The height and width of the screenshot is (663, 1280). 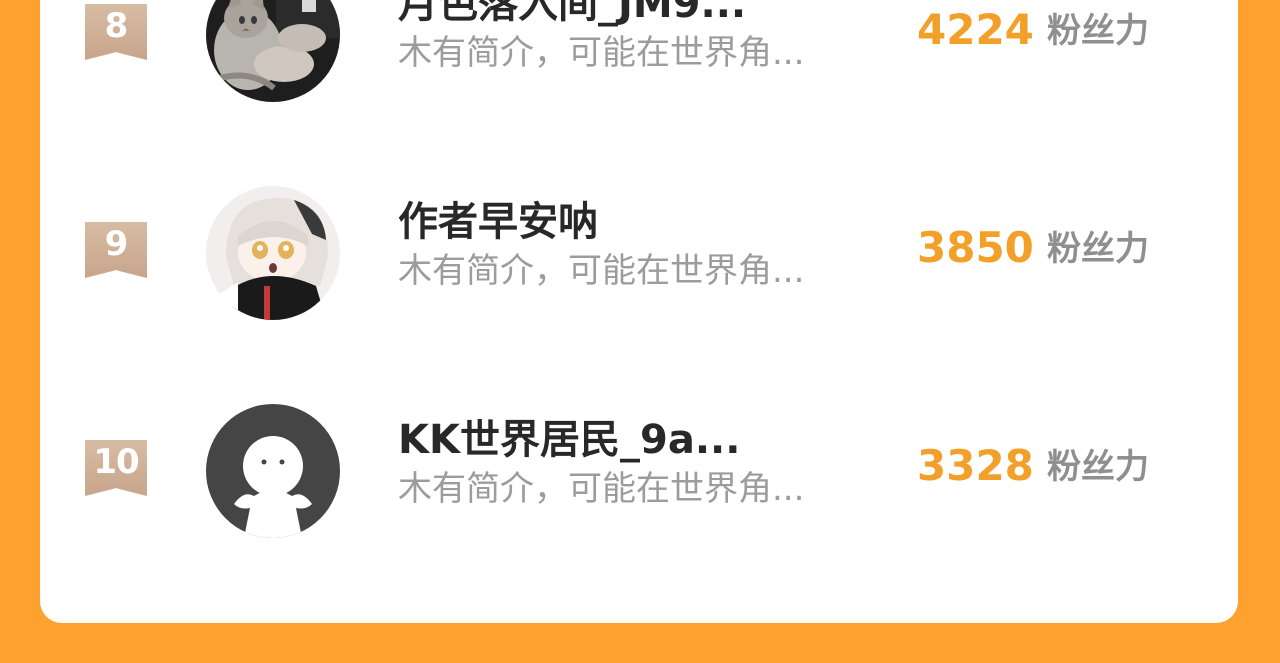 What do you see at coordinates (116, 250) in the screenshot?
I see `rank-badge: 9` at bounding box center [116, 250].